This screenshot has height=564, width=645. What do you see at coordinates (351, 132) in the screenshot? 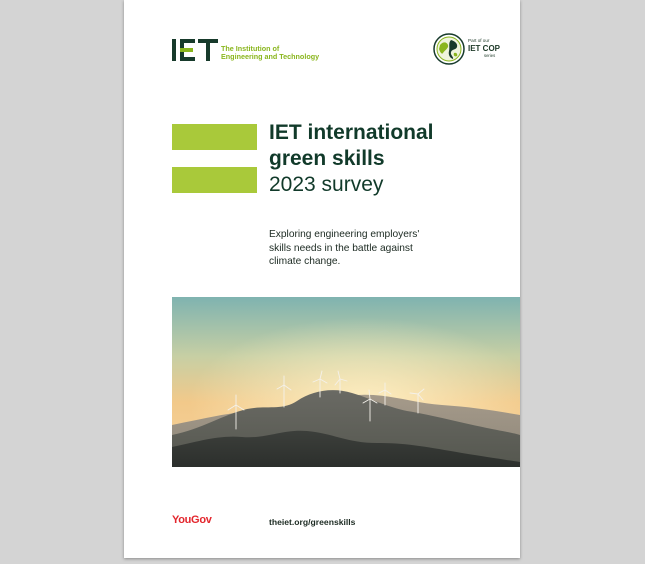
I see `title-line1: IET international` at bounding box center [351, 132].